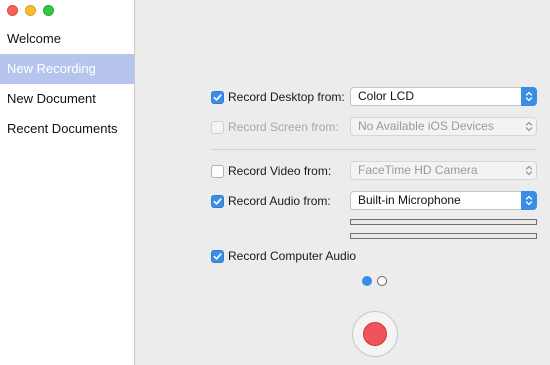 The height and width of the screenshot is (365, 550). I want to click on record-audio-value: Built-in Microphone, so click(409, 200).